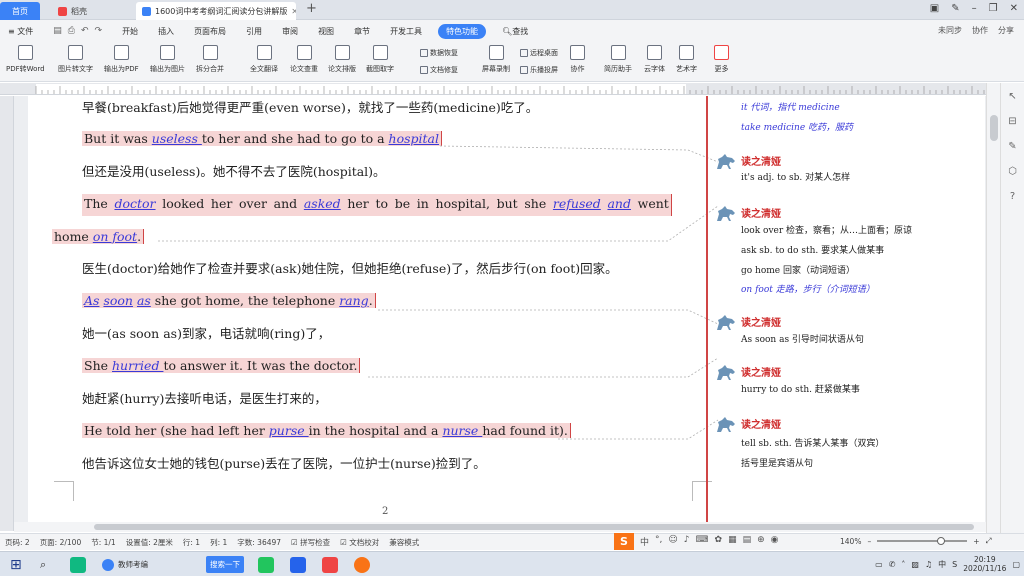 The image size is (1024, 576). What do you see at coordinates (775, 541) in the screenshot?
I see `eye-icon: ◉` at bounding box center [775, 541].